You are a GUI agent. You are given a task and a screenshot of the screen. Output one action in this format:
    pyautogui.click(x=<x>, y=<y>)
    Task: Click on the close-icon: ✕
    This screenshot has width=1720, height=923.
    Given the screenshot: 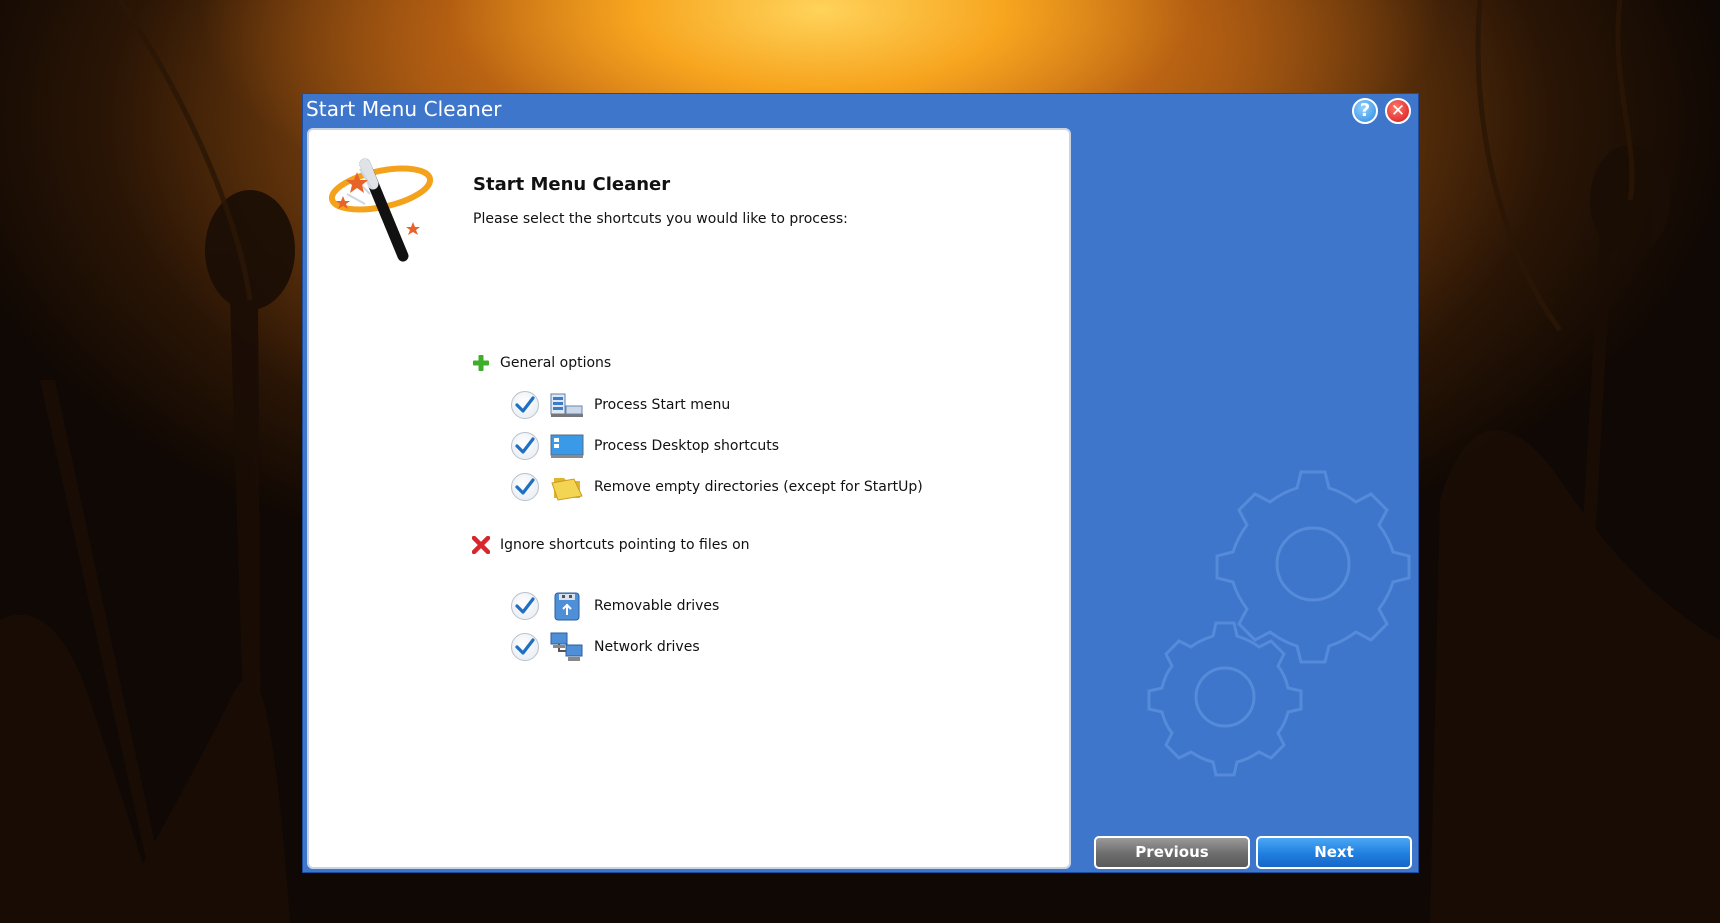 What is the action you would take?
    pyautogui.click(x=1398, y=111)
    